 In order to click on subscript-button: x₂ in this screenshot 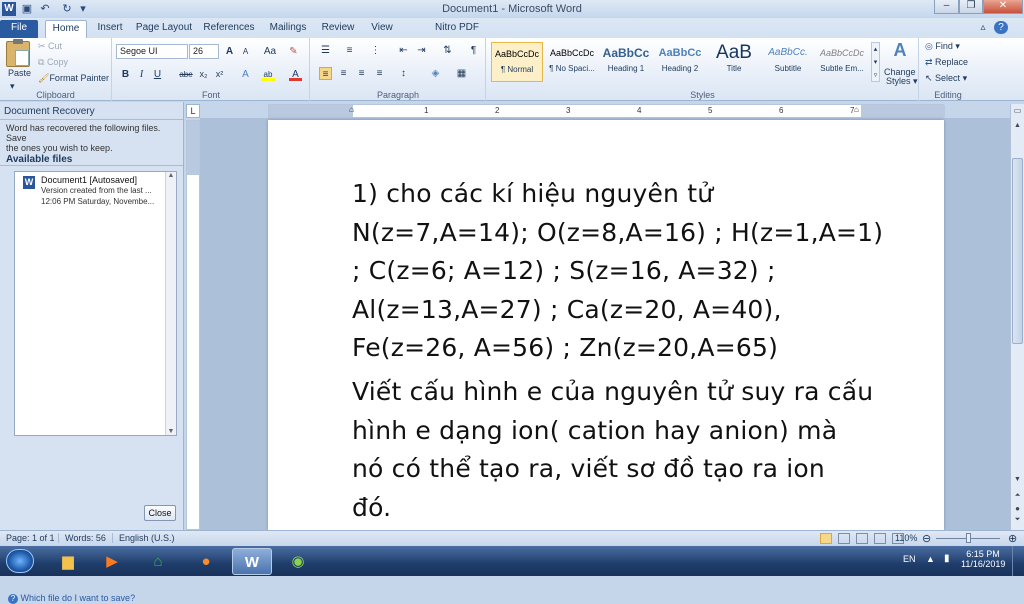, I will do `click(203, 74)`.